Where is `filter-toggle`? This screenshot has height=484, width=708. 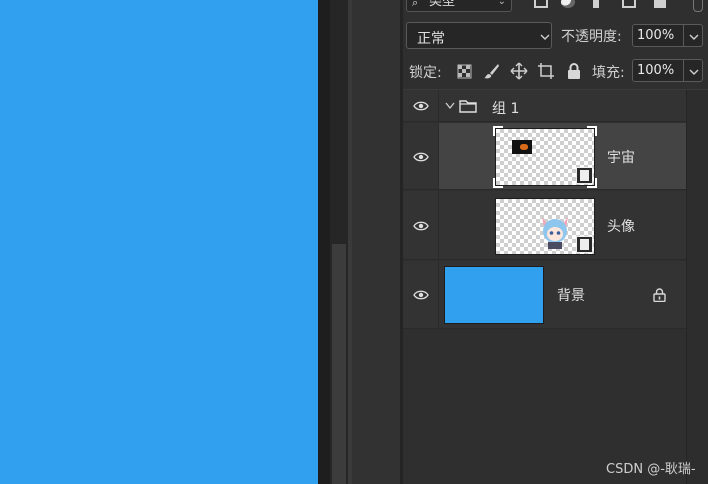
filter-toggle is located at coordinates (698, 6).